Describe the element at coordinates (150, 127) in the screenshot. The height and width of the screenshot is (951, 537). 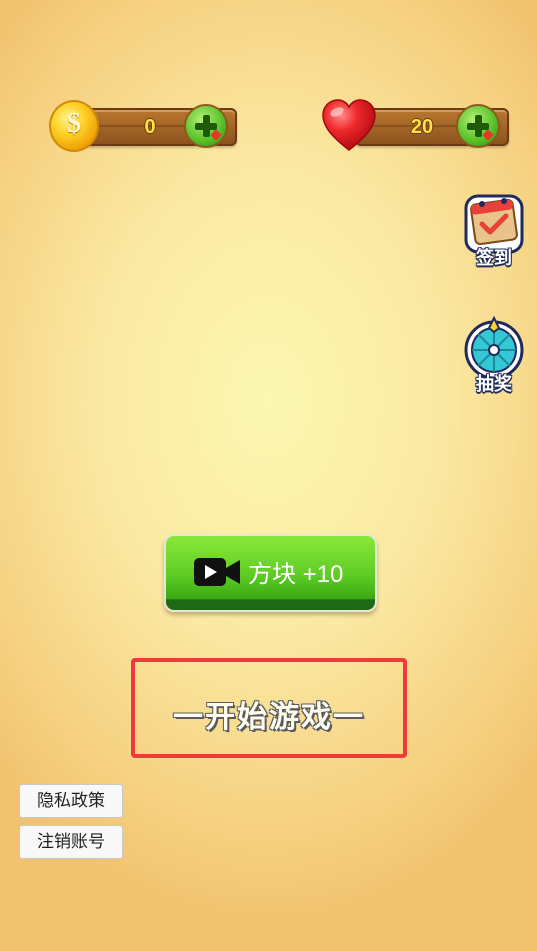
I see `coin-count: 0` at that location.